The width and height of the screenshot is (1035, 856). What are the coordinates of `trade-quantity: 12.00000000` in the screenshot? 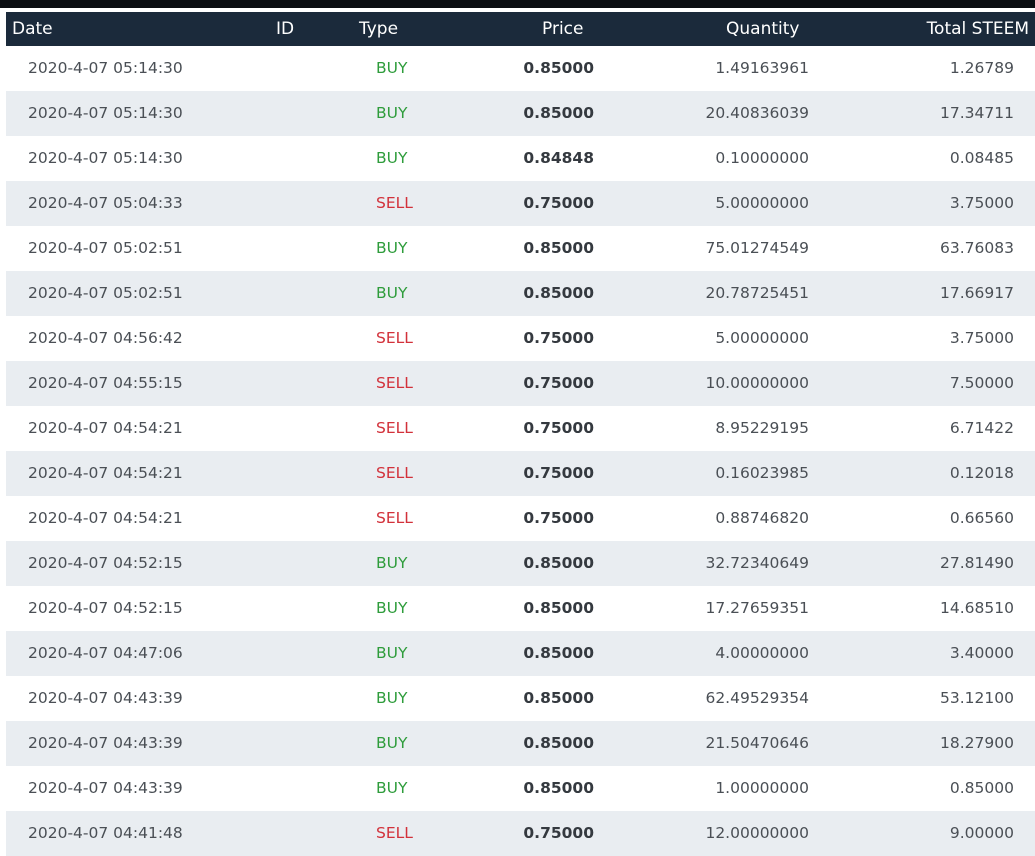 It's located at (757, 833).